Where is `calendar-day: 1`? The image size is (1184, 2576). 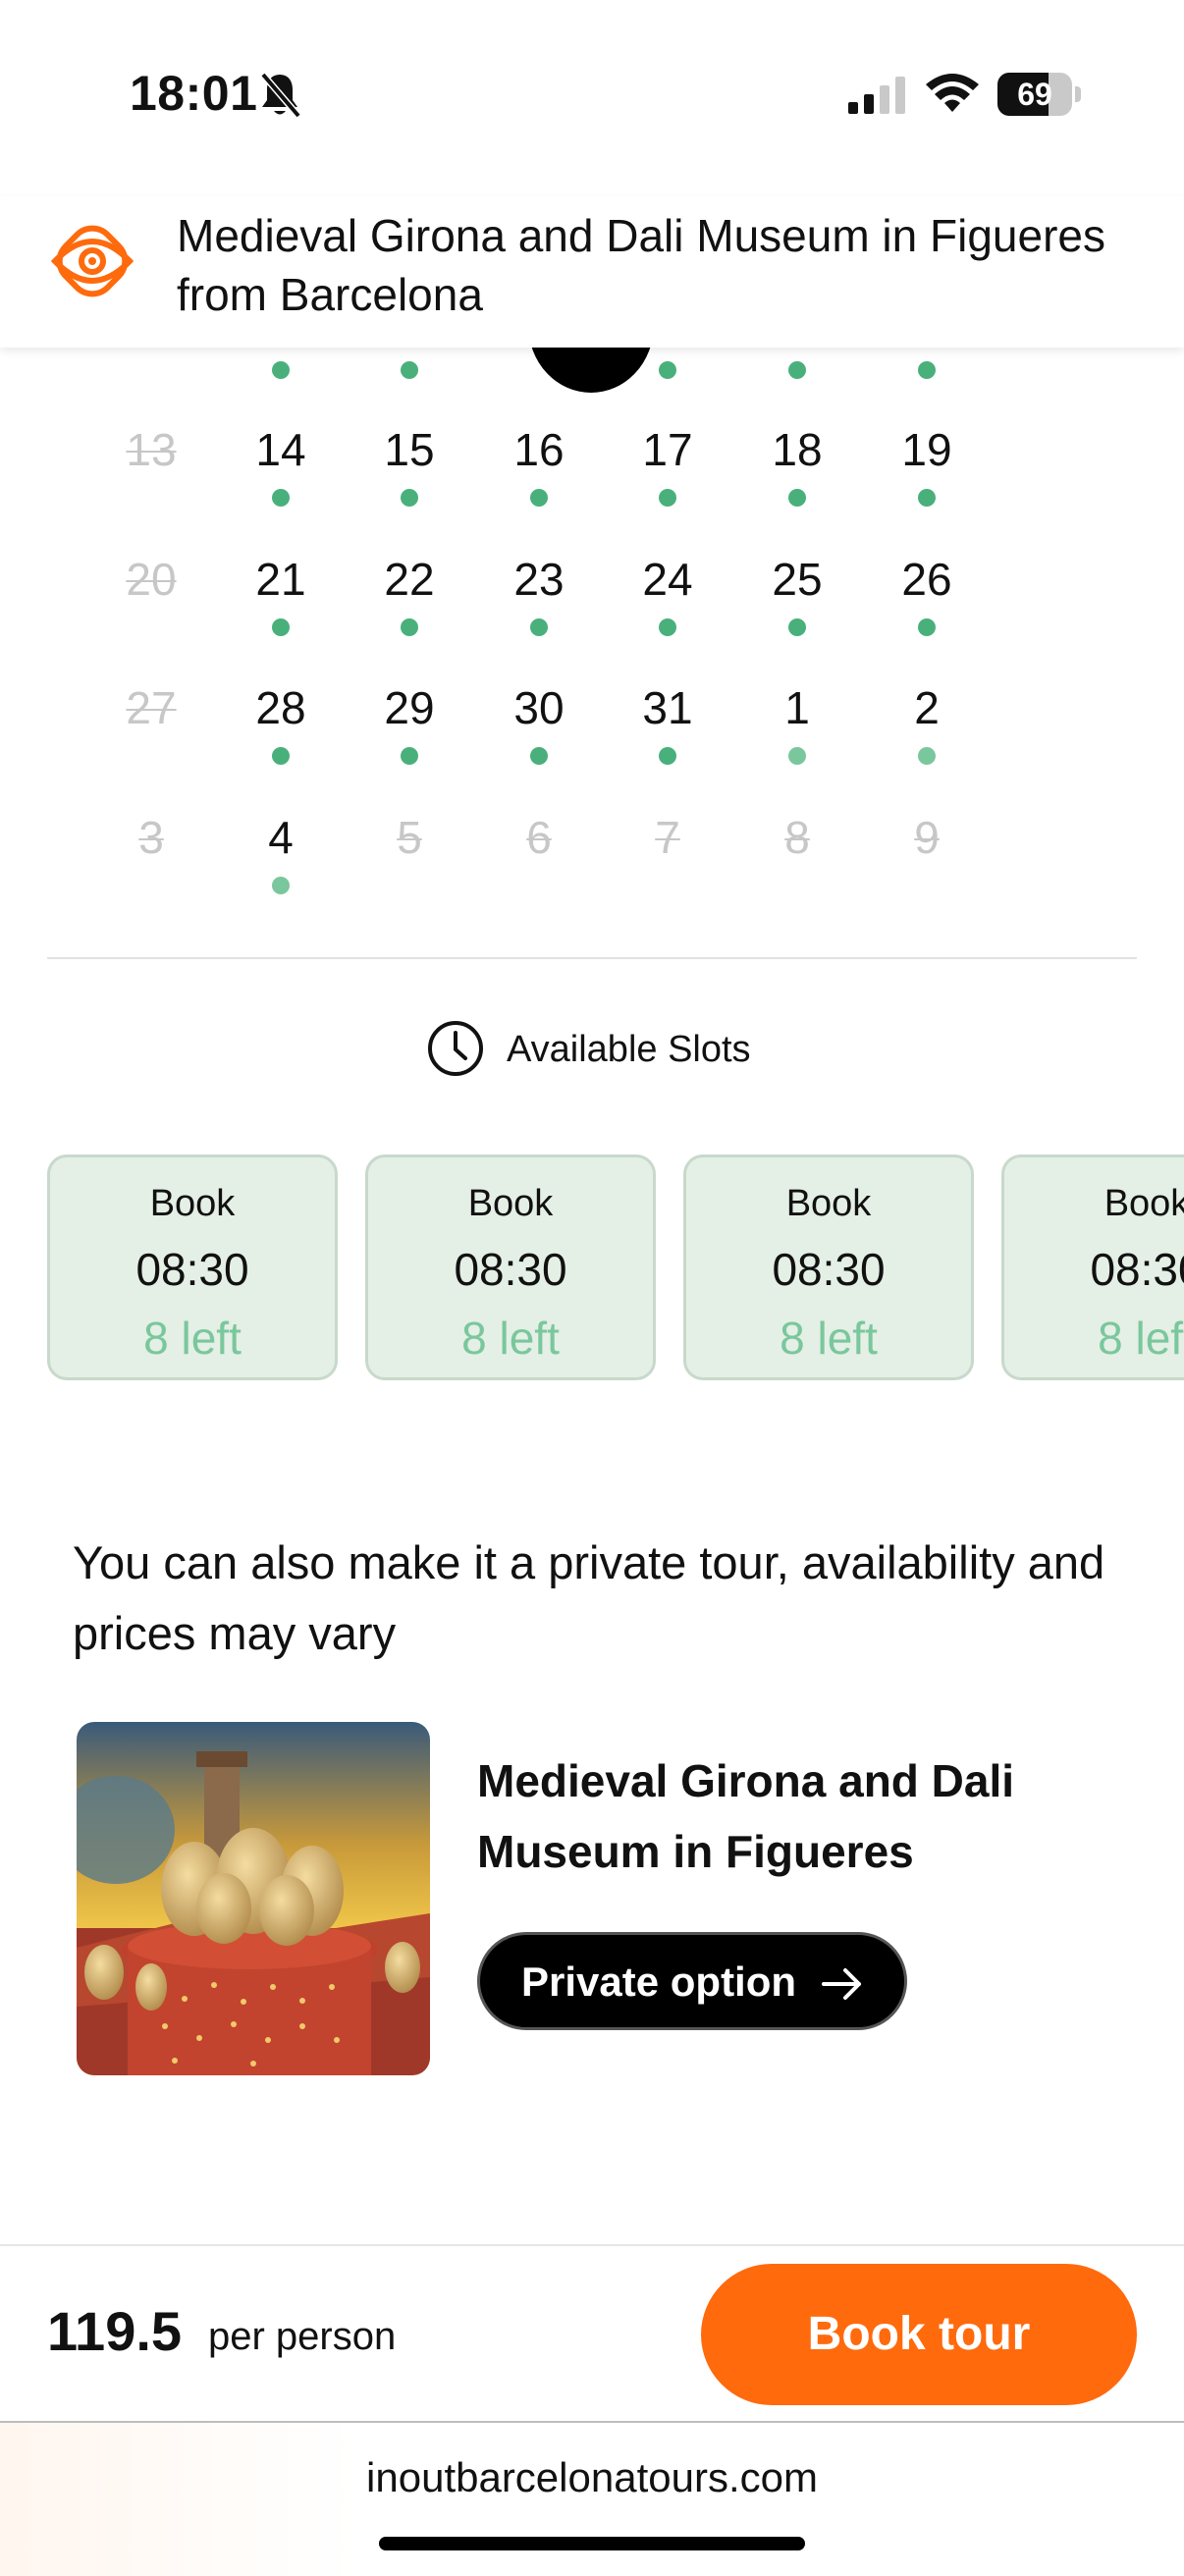 calendar-day: 1 is located at coordinates (797, 729).